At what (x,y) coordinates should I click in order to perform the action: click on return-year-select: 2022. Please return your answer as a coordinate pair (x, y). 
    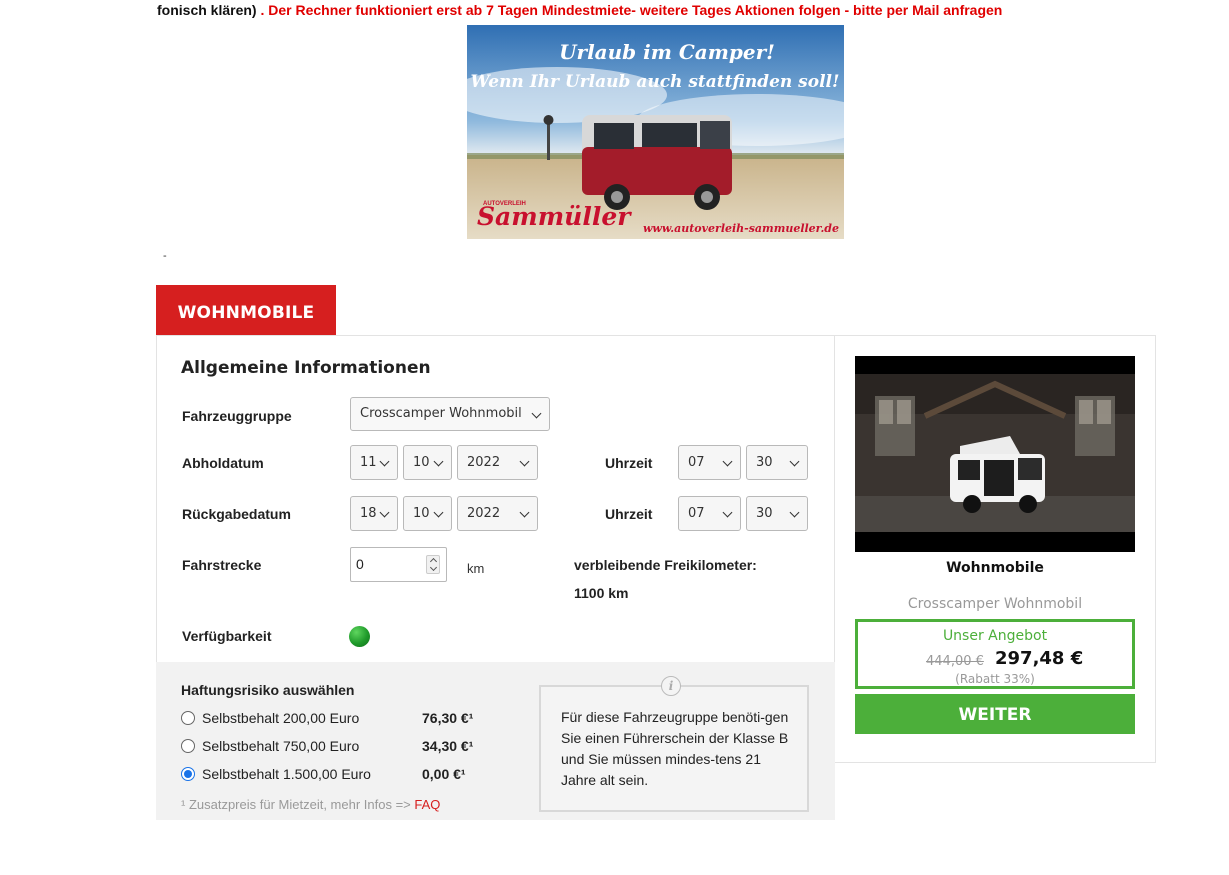
    Looking at the image, I should click on (497, 513).